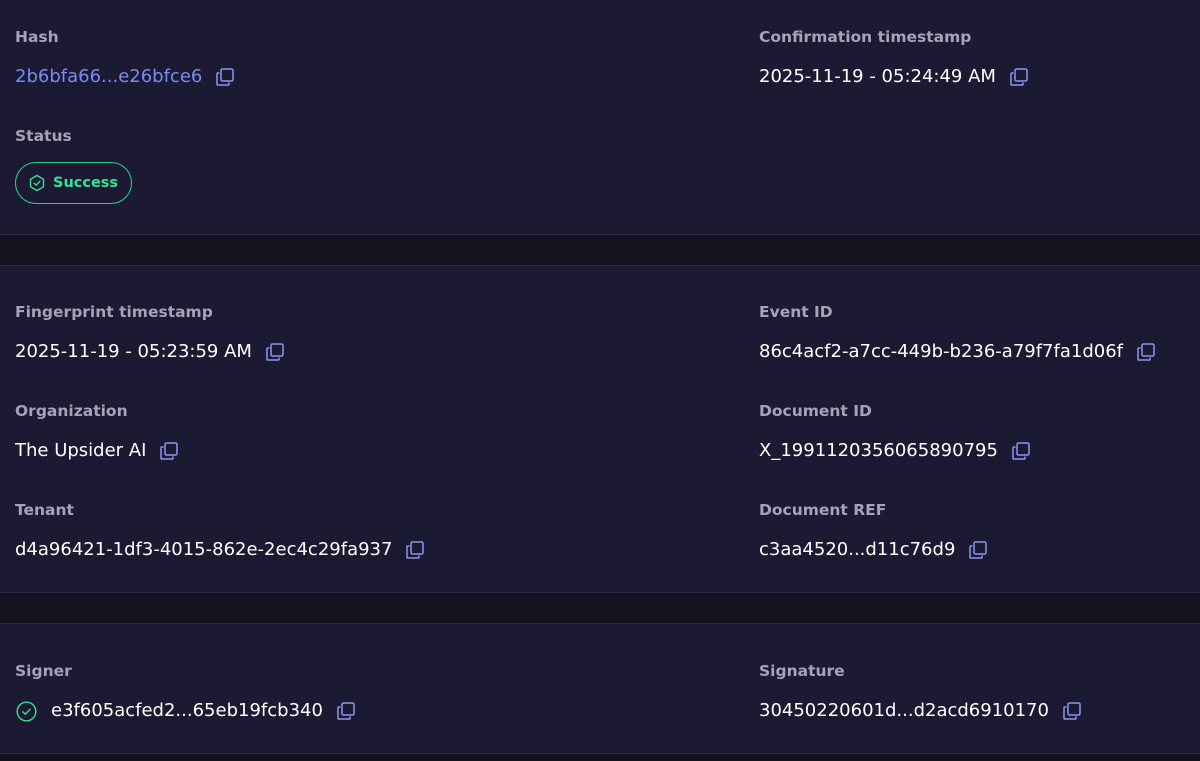 The image size is (1200, 761). What do you see at coordinates (941, 351) in the screenshot?
I see `event-id-value: 86c4acf2-a7cc-449b-b236-a79f7fa1d06f` at bounding box center [941, 351].